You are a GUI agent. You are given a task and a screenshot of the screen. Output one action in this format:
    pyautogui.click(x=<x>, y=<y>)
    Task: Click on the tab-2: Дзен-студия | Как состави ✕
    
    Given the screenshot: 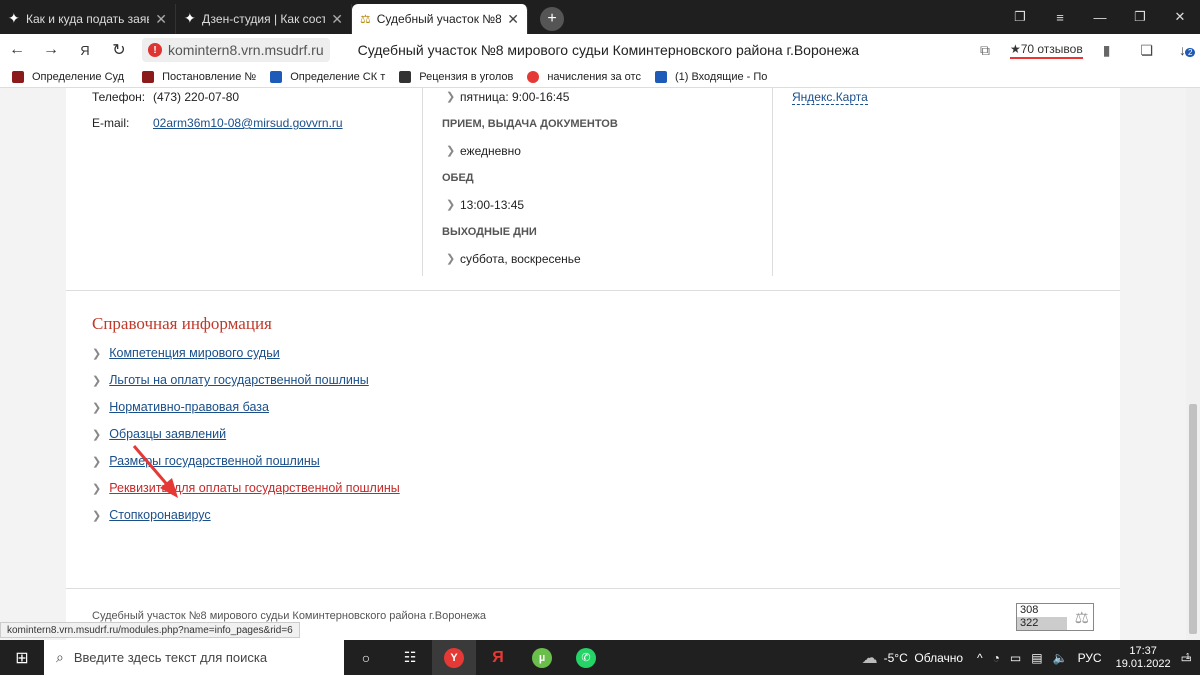 What is the action you would take?
    pyautogui.click(x=264, y=19)
    